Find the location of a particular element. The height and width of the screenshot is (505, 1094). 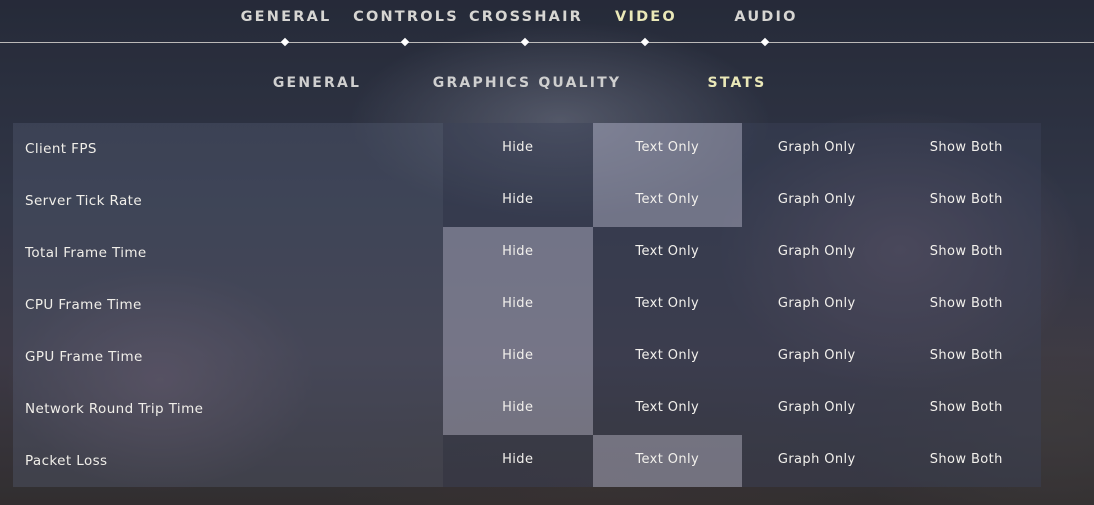

top-tab-video: VIDEO is located at coordinates (646, 23).